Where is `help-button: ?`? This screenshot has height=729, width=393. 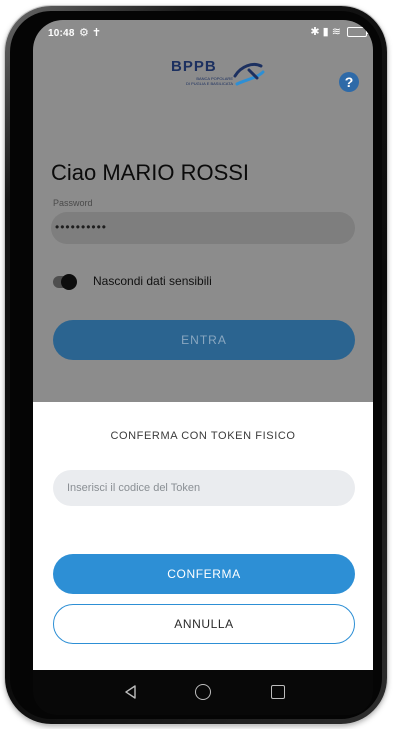
help-button: ? is located at coordinates (349, 82).